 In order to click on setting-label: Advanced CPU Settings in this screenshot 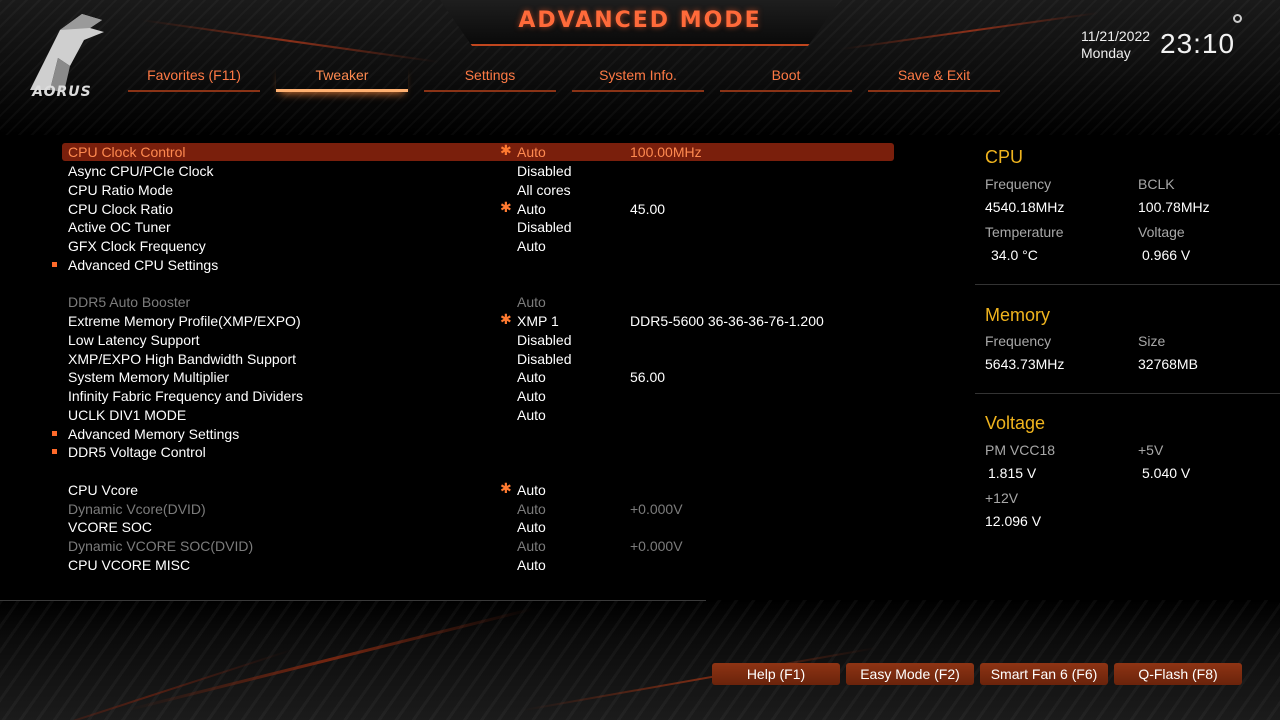, I will do `click(143, 265)`.